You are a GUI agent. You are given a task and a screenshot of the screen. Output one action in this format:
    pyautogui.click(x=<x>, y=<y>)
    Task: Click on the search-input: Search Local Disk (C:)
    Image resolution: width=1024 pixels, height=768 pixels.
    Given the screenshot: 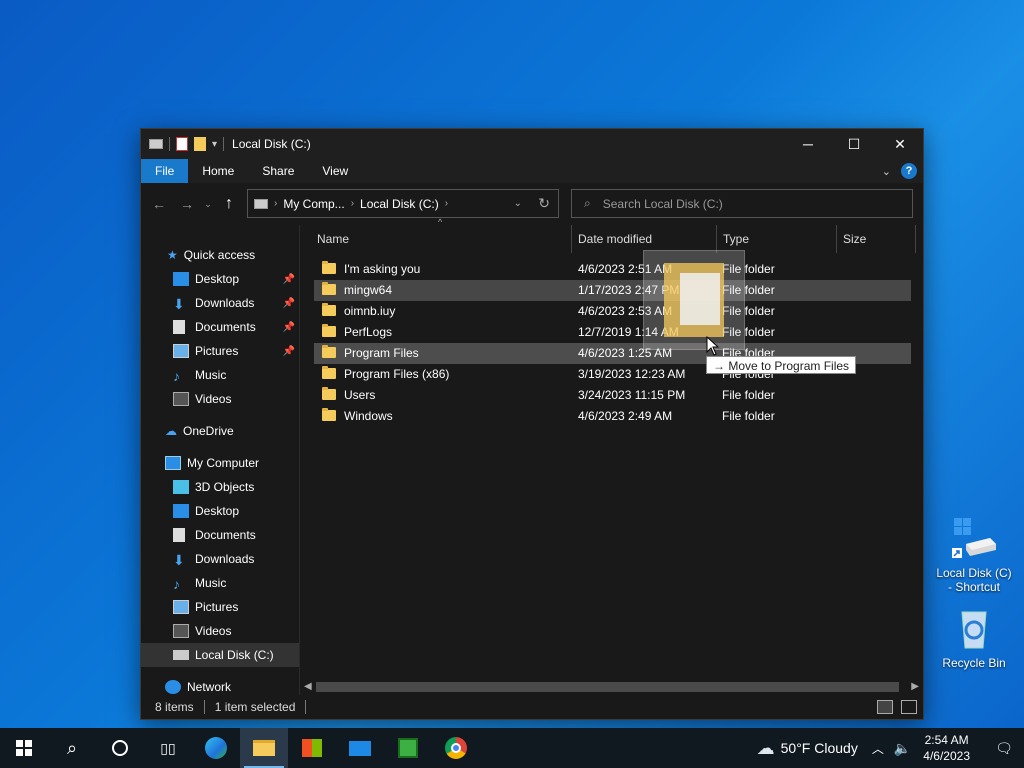 What is the action you would take?
    pyautogui.click(x=663, y=204)
    